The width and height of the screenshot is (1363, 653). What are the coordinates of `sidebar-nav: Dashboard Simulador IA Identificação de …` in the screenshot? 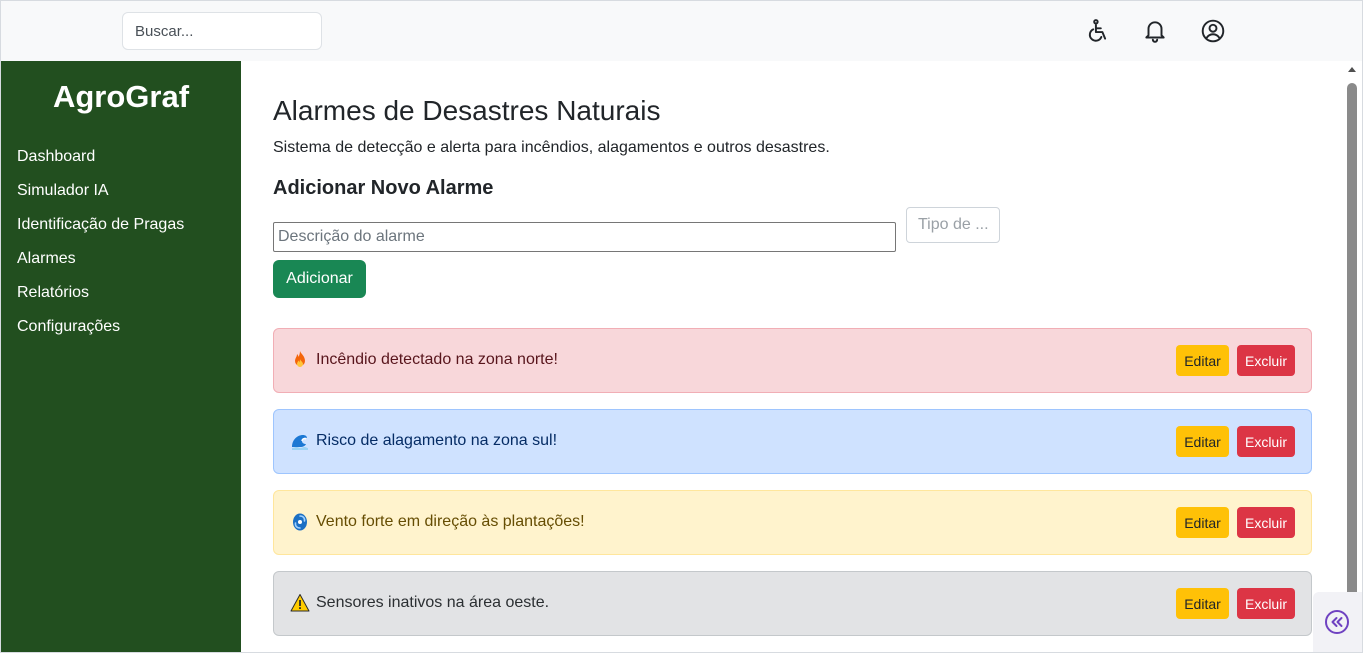 It's located at (100, 249).